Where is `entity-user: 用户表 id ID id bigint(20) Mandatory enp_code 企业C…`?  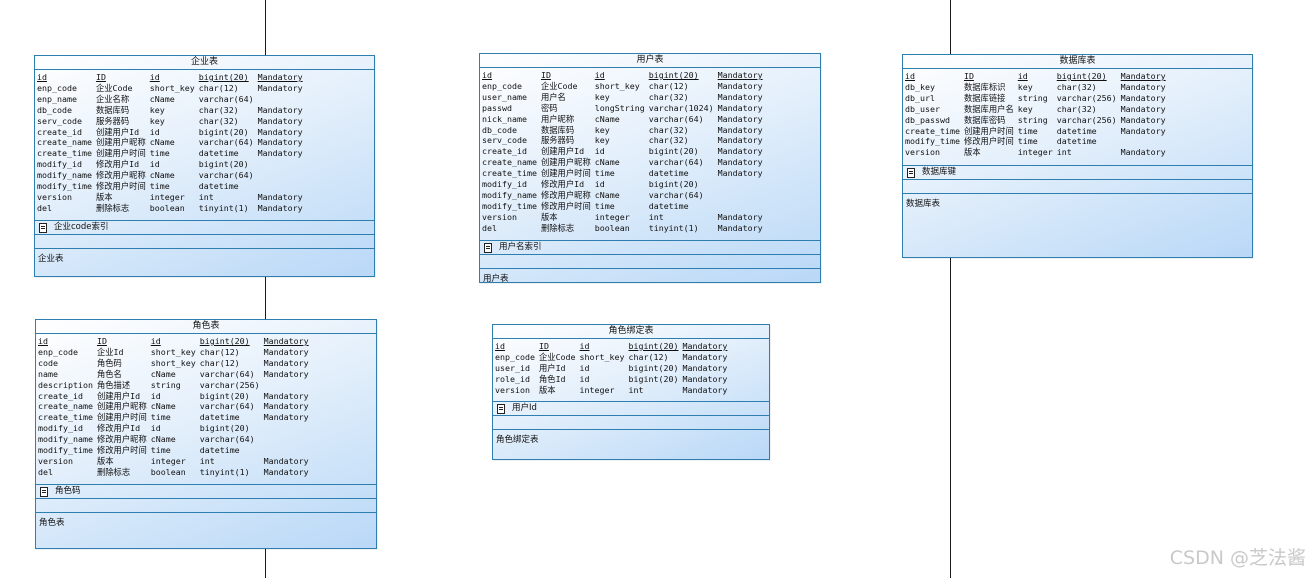
entity-user: 用户表 id ID id bigint(20) Mandatory enp_code 企业C… is located at coordinates (650, 168).